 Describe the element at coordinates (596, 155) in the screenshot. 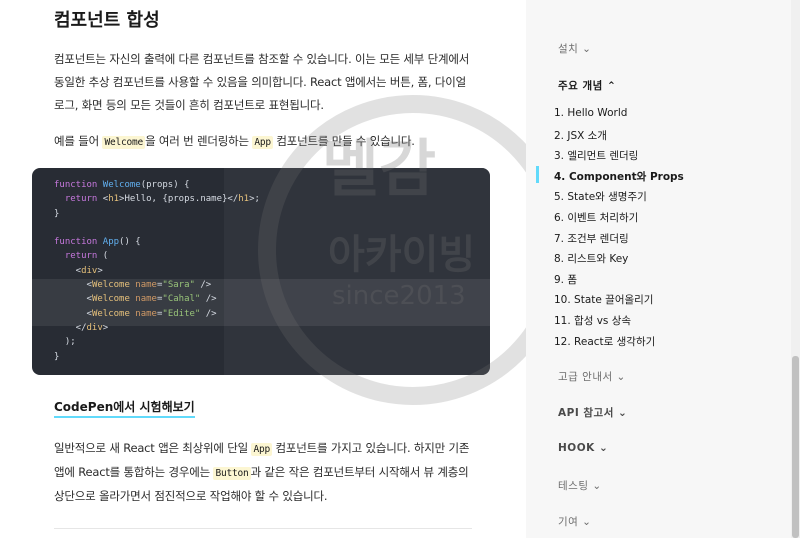

I see `sidebar-item: 3. 엘리먼트 렌더링` at that location.